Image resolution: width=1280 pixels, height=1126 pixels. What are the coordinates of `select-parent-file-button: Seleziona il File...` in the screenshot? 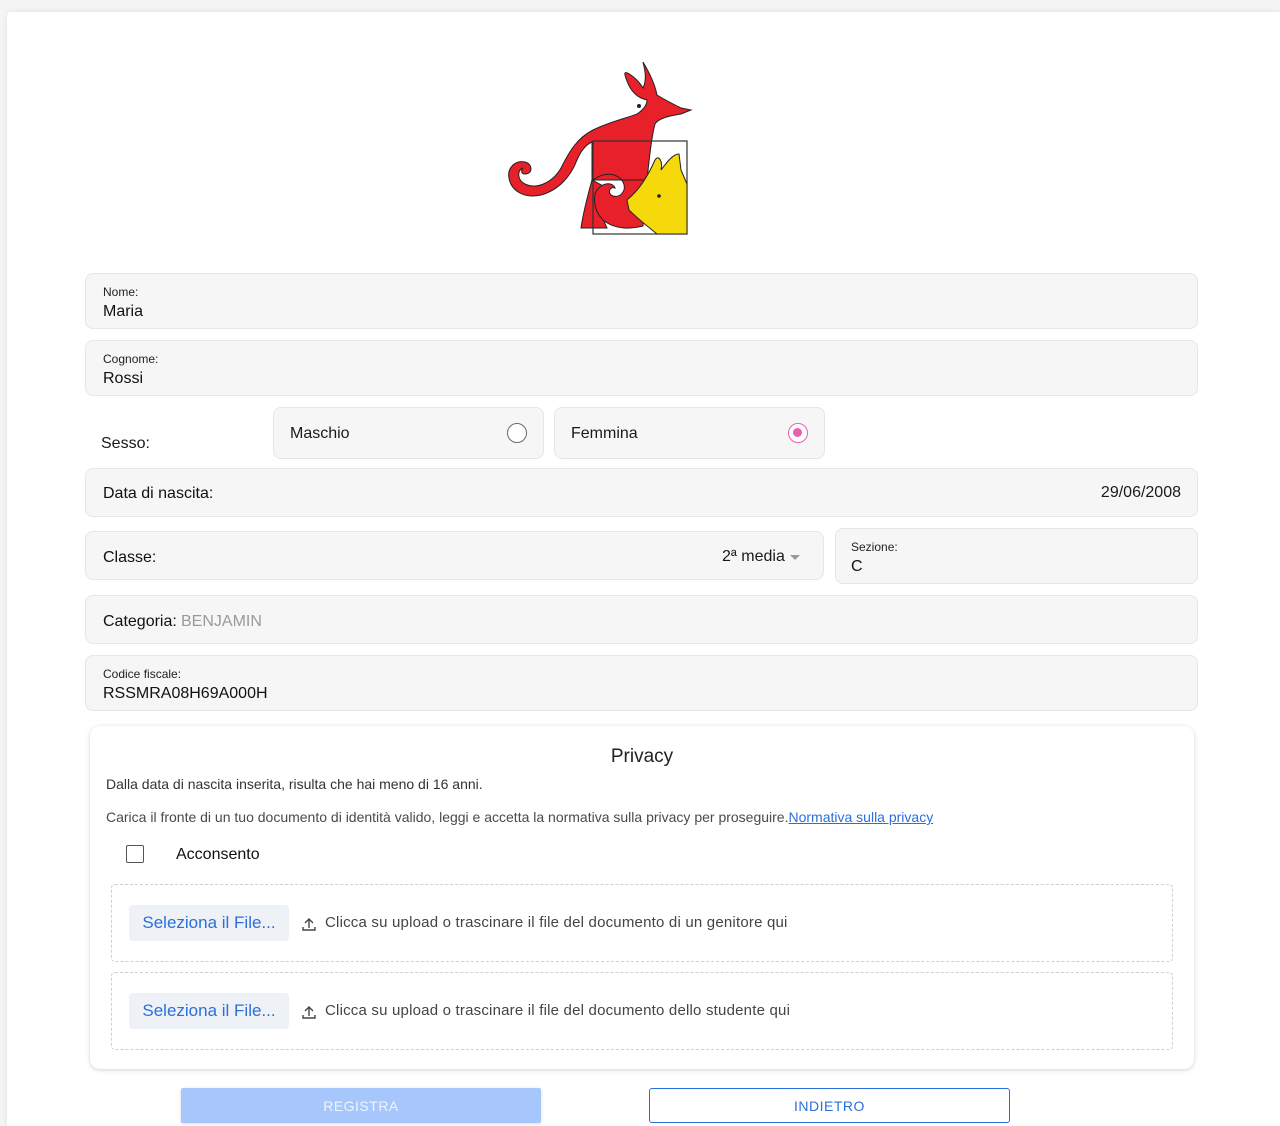 It's located at (209, 923).